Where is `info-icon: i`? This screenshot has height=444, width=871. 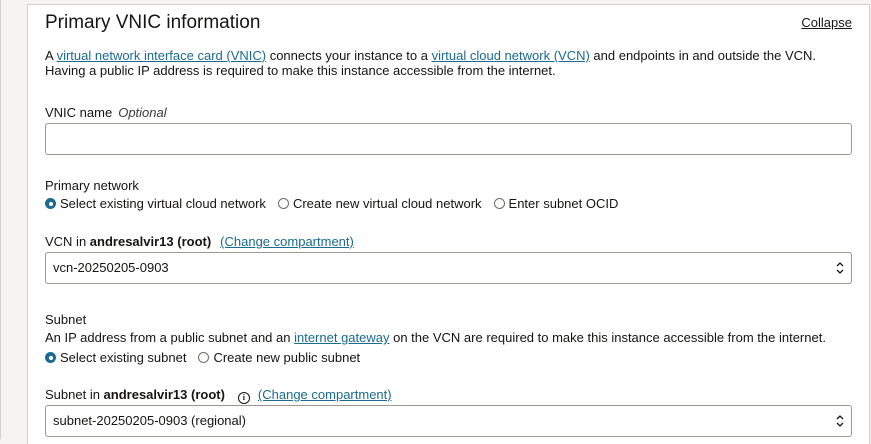 info-icon: i is located at coordinates (243, 398).